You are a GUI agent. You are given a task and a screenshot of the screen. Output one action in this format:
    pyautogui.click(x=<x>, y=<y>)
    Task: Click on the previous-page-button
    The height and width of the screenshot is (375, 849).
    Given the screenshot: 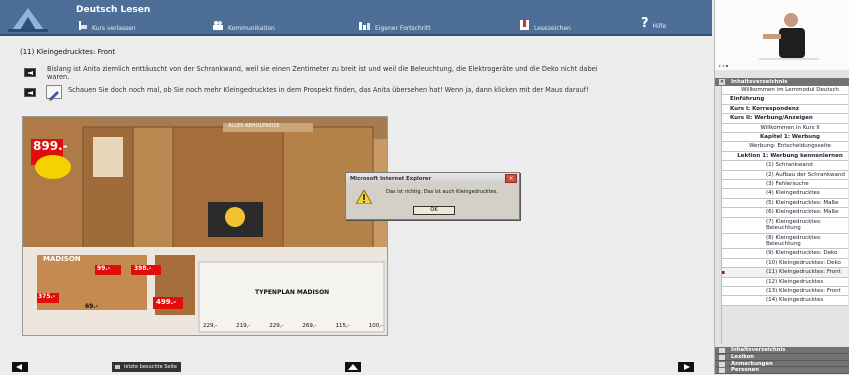 What is the action you would take?
    pyautogui.click(x=20, y=367)
    